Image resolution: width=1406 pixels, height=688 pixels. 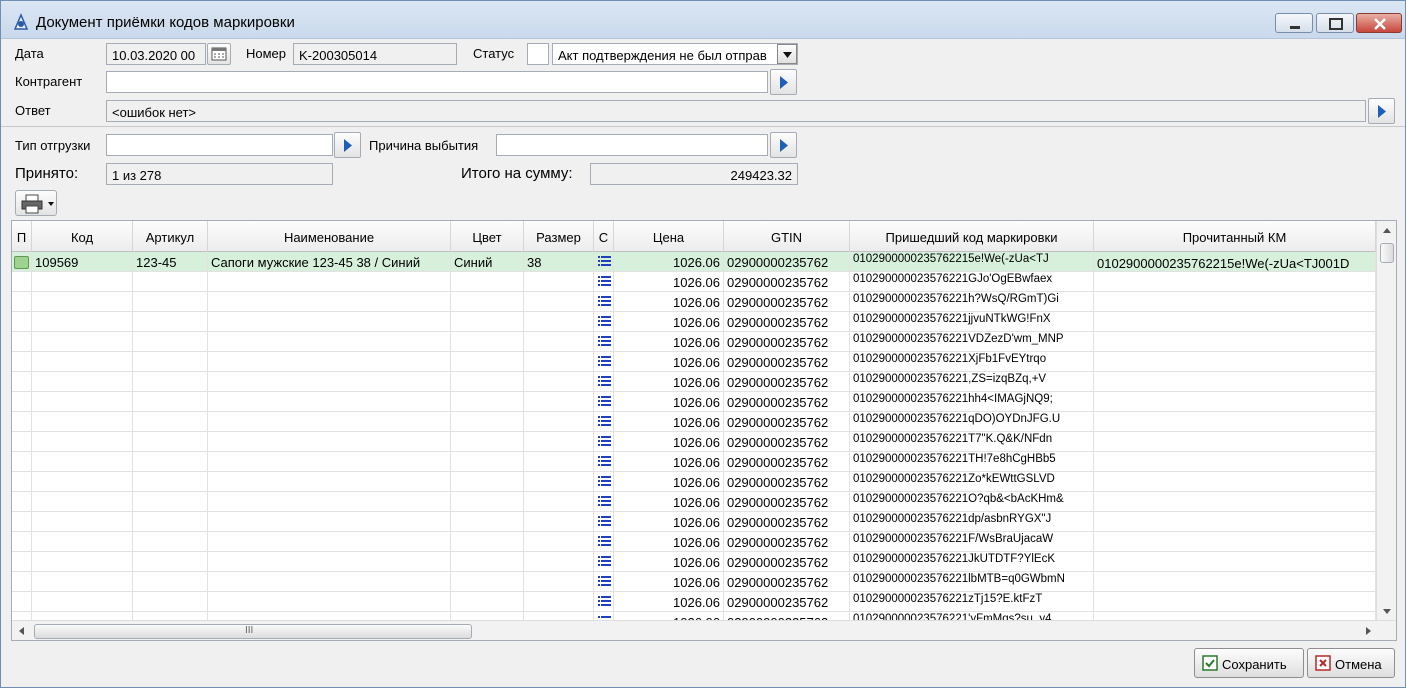 I want to click on status-select: Акт подтверждения не был отправ, so click(x=675, y=54).